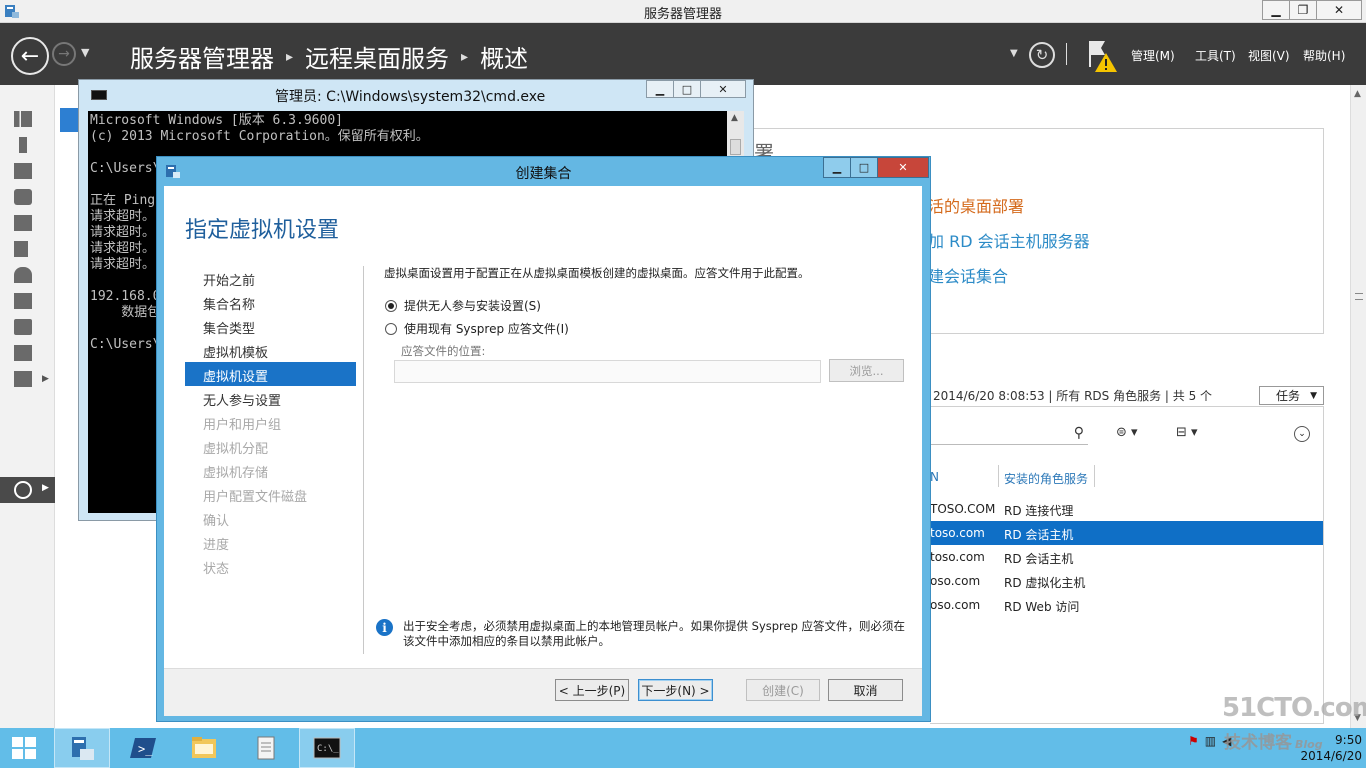  Describe the element at coordinates (23, 490) in the screenshot. I see `remote-desktop-icon` at that location.